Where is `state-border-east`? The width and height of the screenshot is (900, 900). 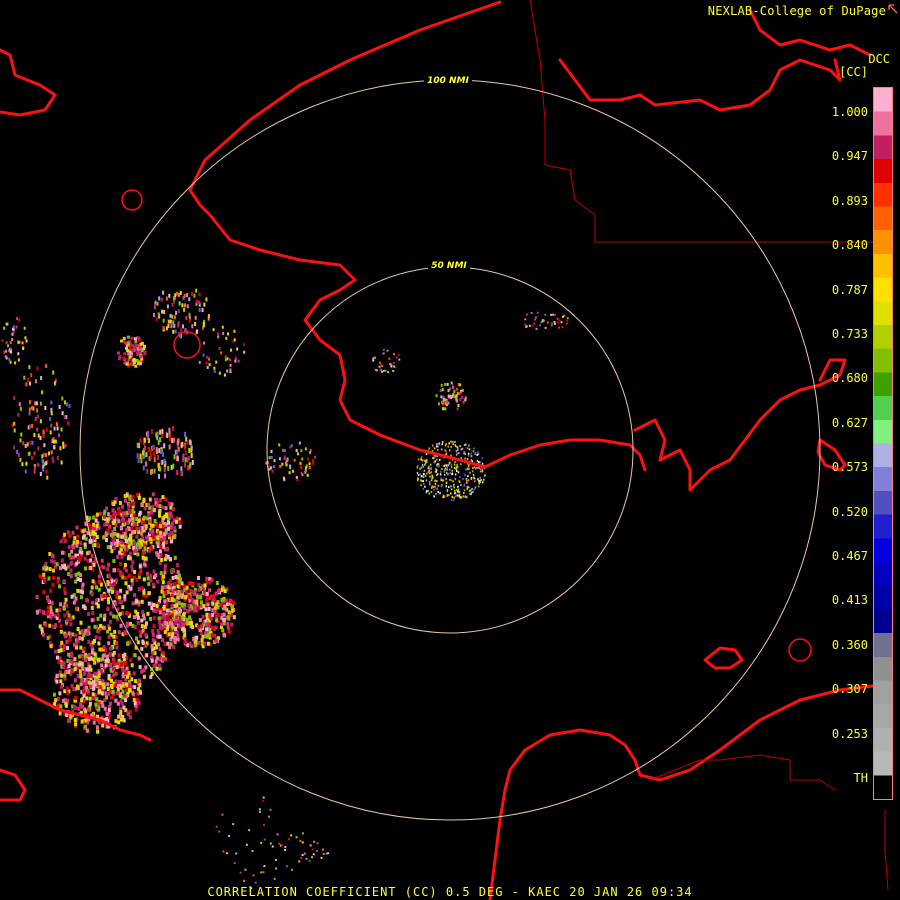
state-border-east is located at coordinates (886, 850).